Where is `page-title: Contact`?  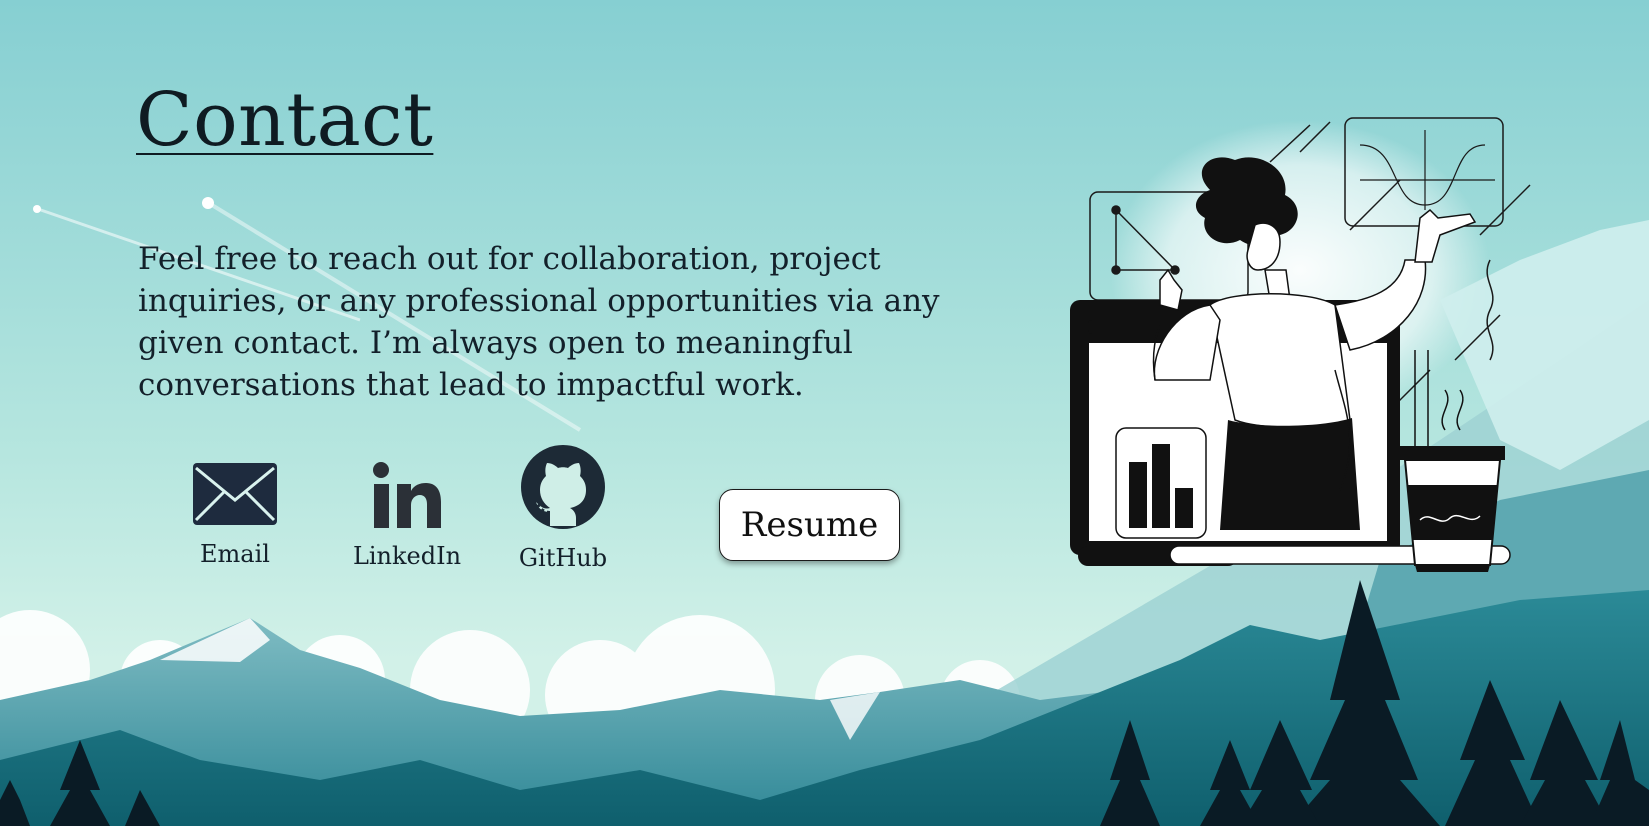
page-title: Contact is located at coordinates (285, 120).